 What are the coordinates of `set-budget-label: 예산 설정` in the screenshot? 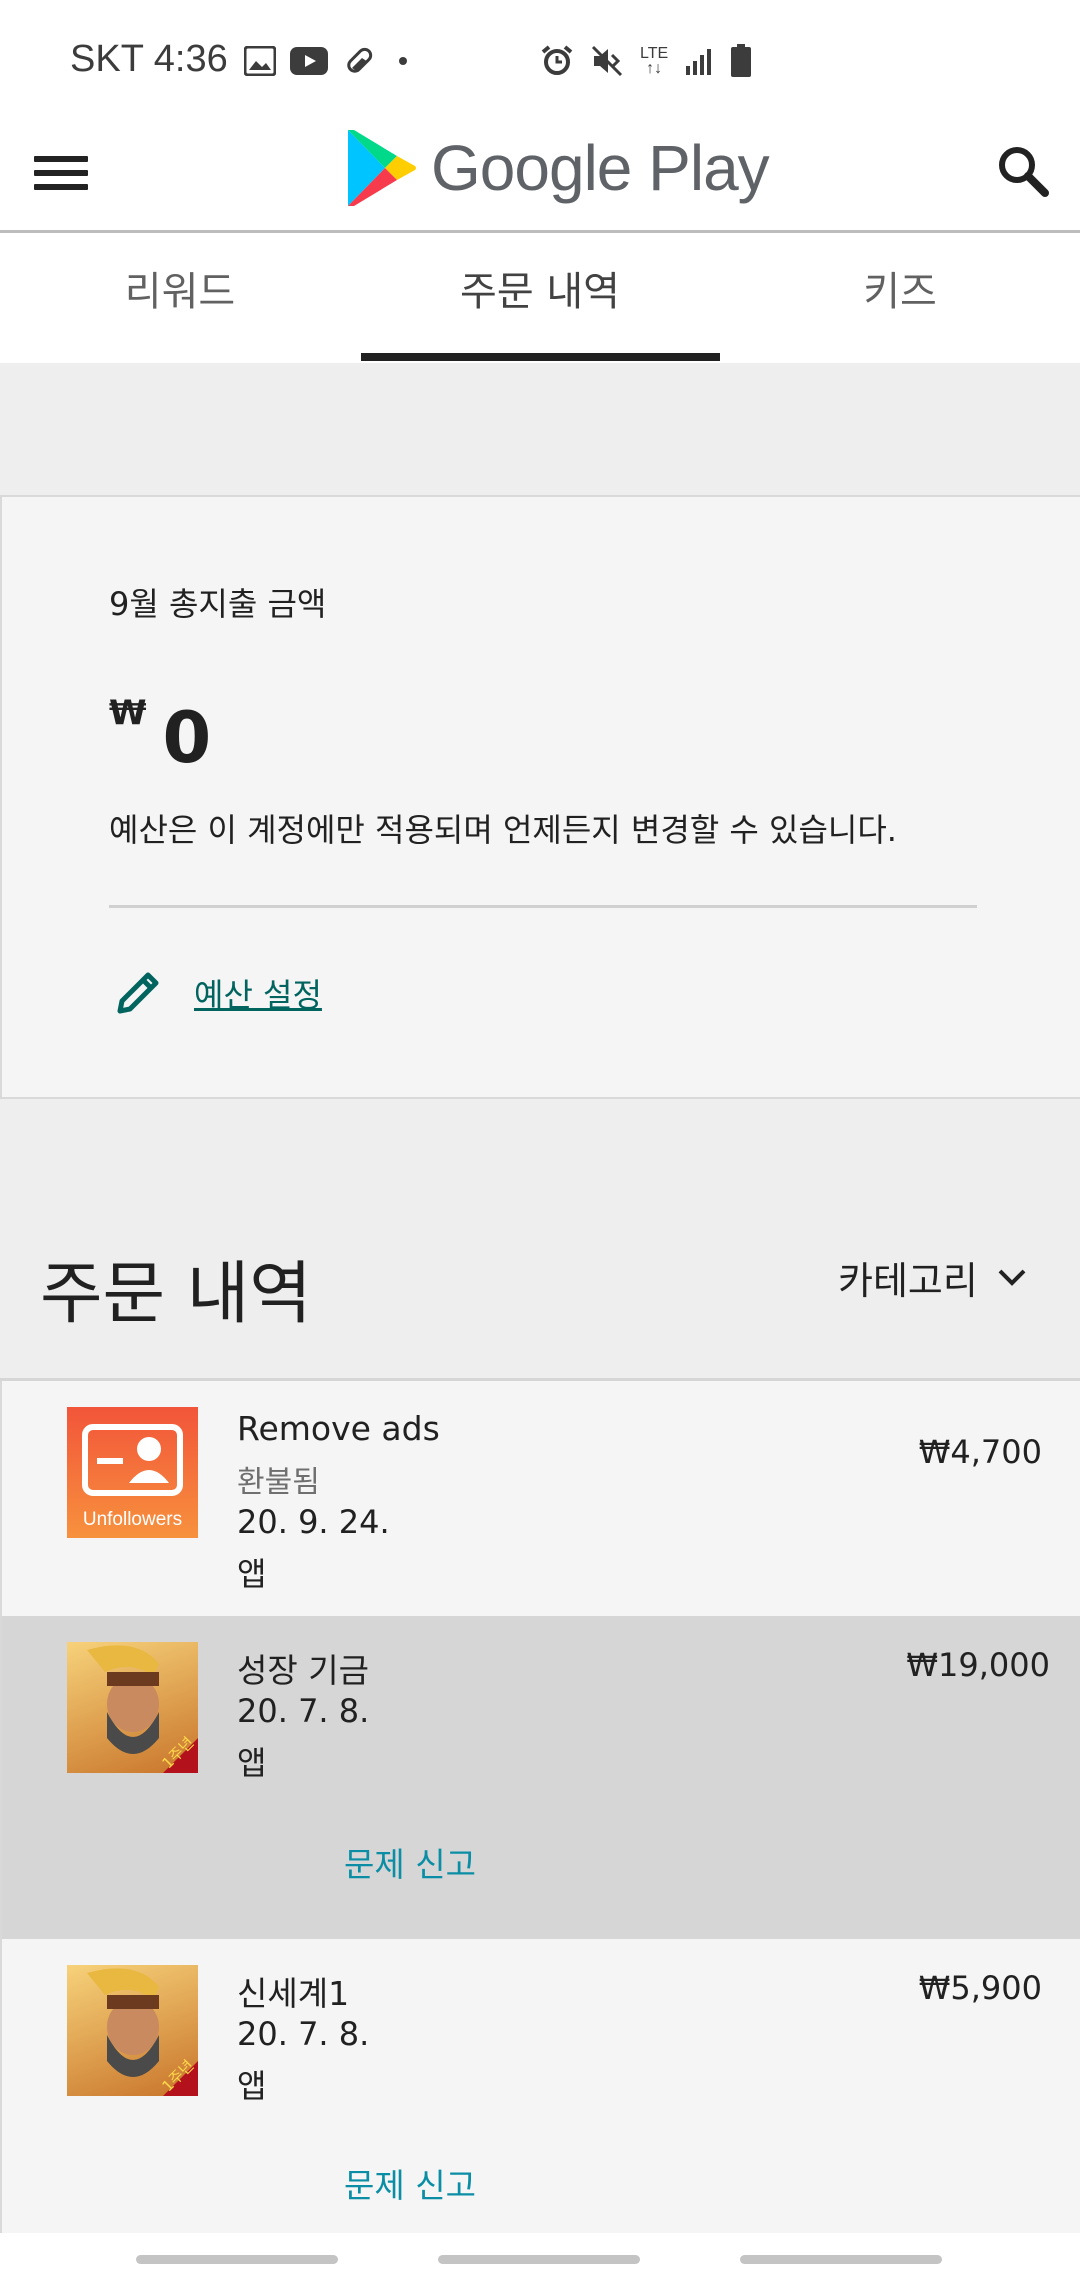 It's located at (258, 993).